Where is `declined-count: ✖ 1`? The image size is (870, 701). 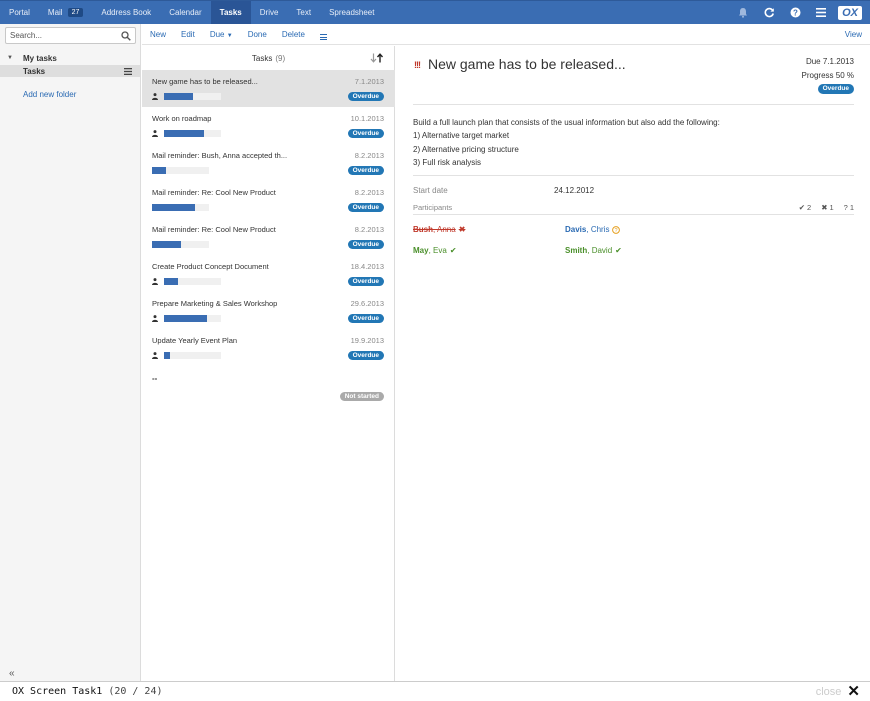 declined-count: ✖ 1 is located at coordinates (827, 207).